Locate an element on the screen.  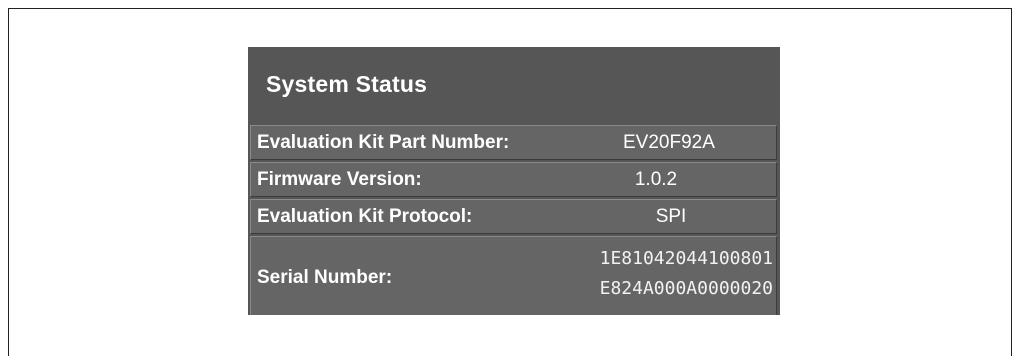
serial-number-label: Serial Number: is located at coordinates (325, 277).